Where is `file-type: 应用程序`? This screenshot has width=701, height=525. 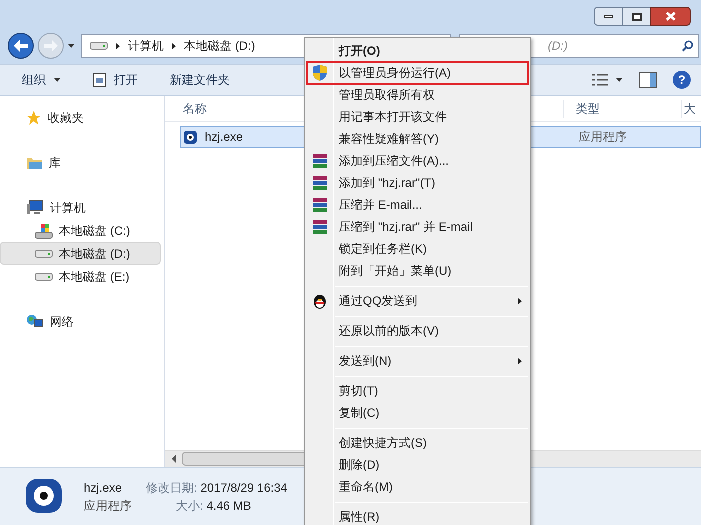 file-type: 应用程序 is located at coordinates (602, 137).